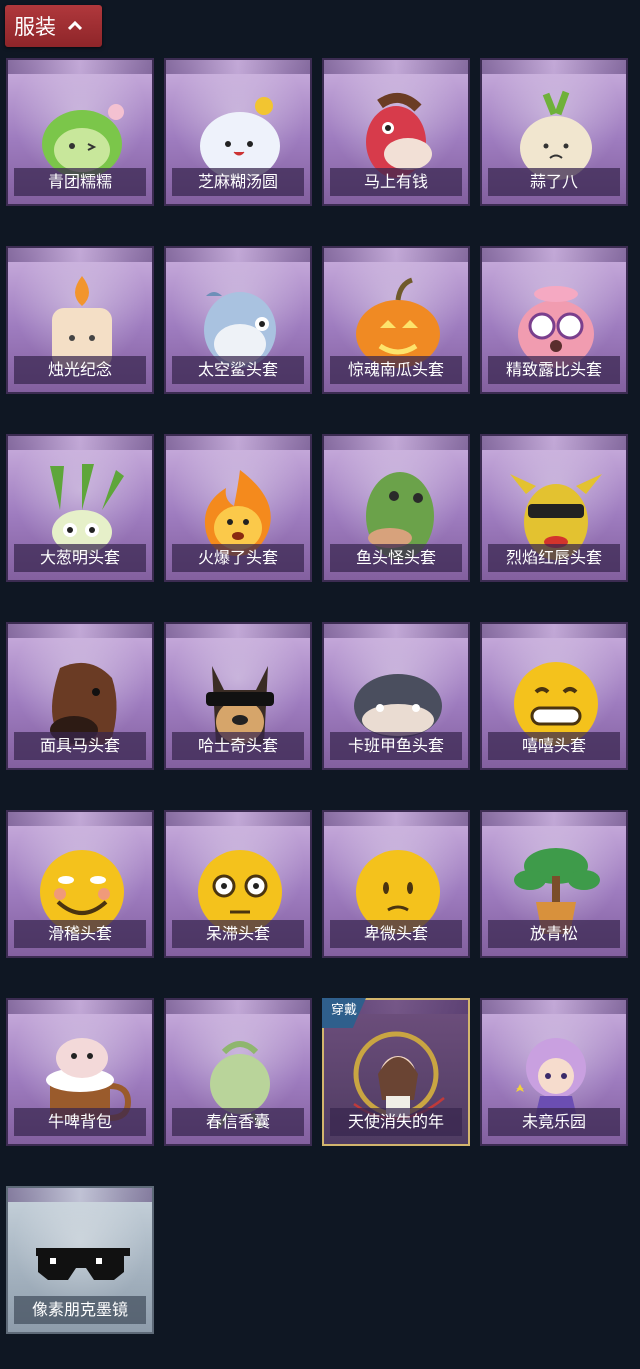 The image size is (640, 1369). I want to click on costume-card: 面具马头套, so click(80, 696).